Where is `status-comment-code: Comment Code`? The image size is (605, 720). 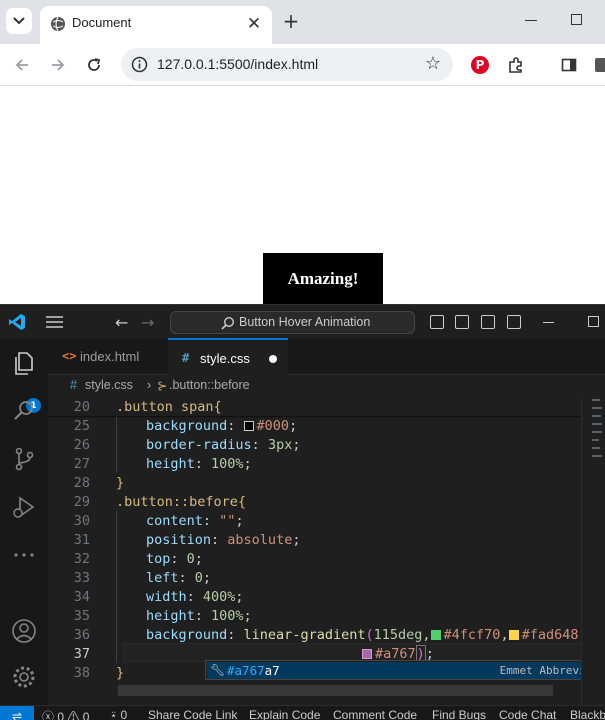
status-comment-code: Comment Code is located at coordinates (375, 714).